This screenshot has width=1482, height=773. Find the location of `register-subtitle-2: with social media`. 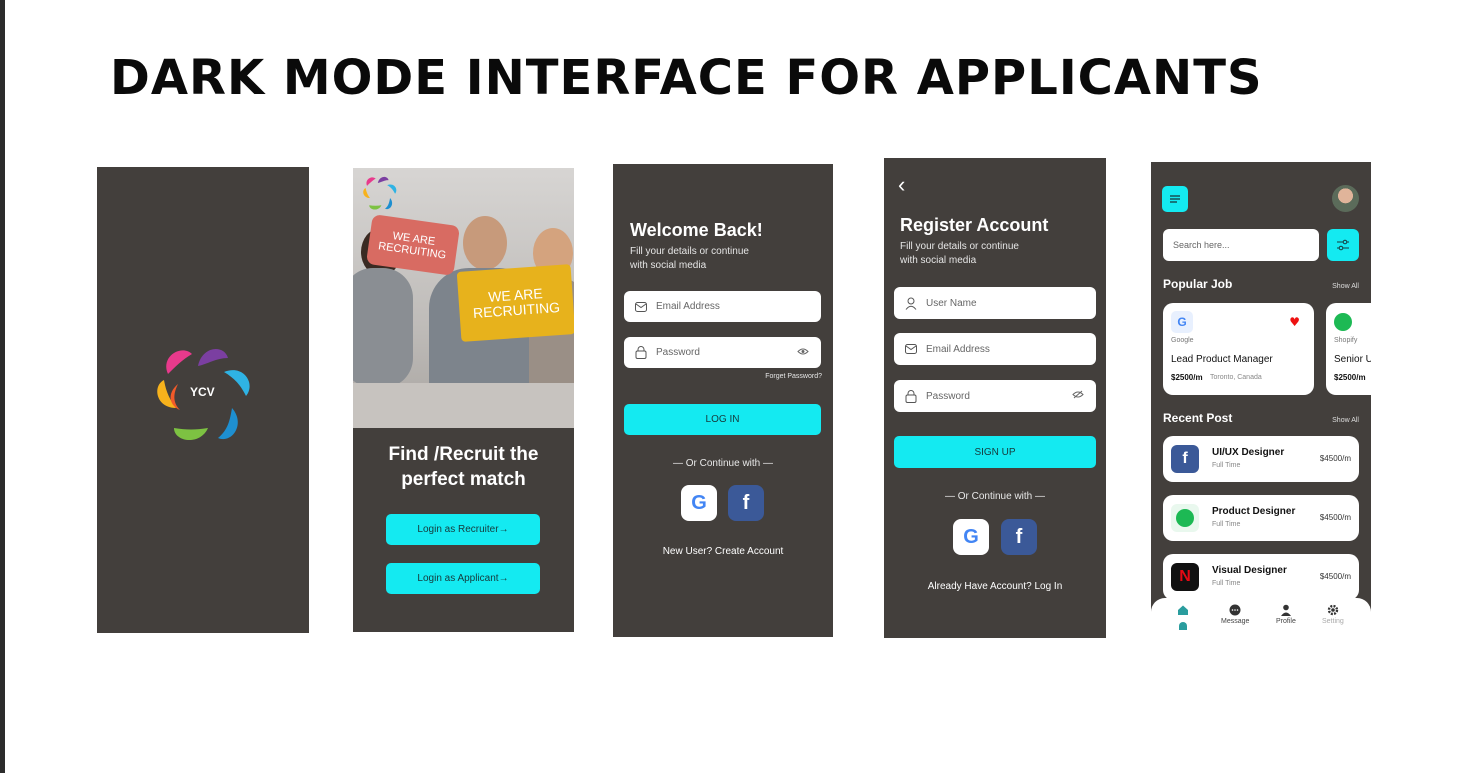

register-subtitle-2: with social media is located at coordinates (938, 260).